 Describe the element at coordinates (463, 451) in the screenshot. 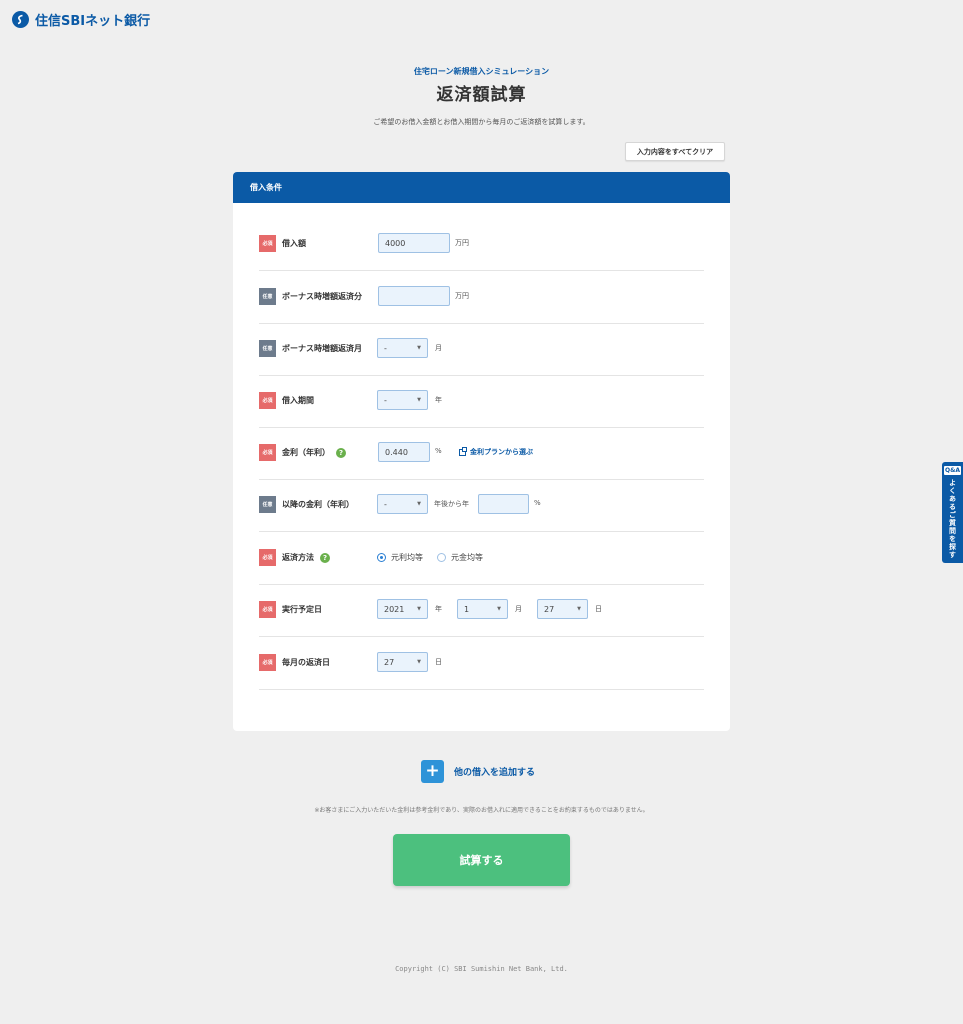

I see `external-window-icon` at that location.